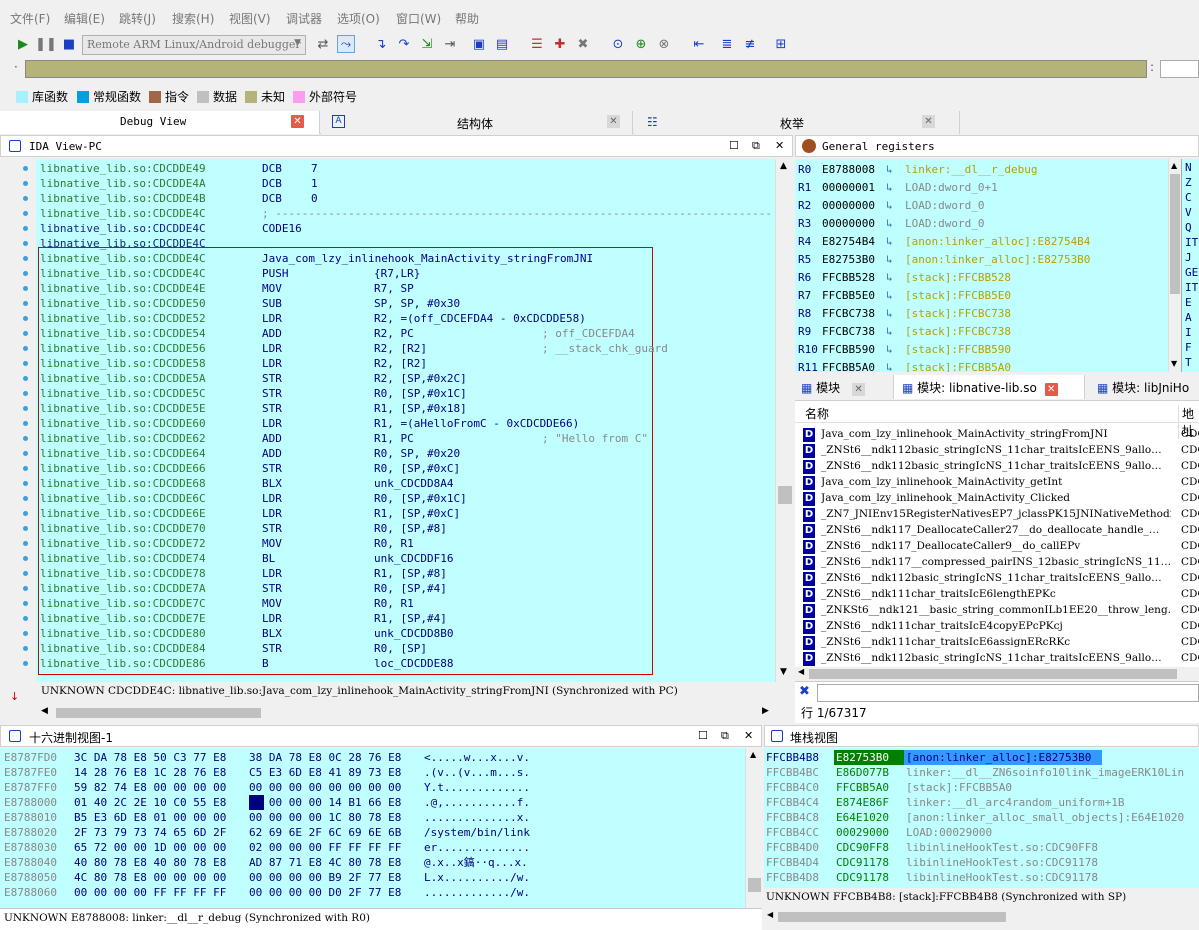 The height and width of the screenshot is (930, 1199). What do you see at coordinates (84, 18) in the screenshot?
I see `menu-edit: 编辑(E)` at bounding box center [84, 18].